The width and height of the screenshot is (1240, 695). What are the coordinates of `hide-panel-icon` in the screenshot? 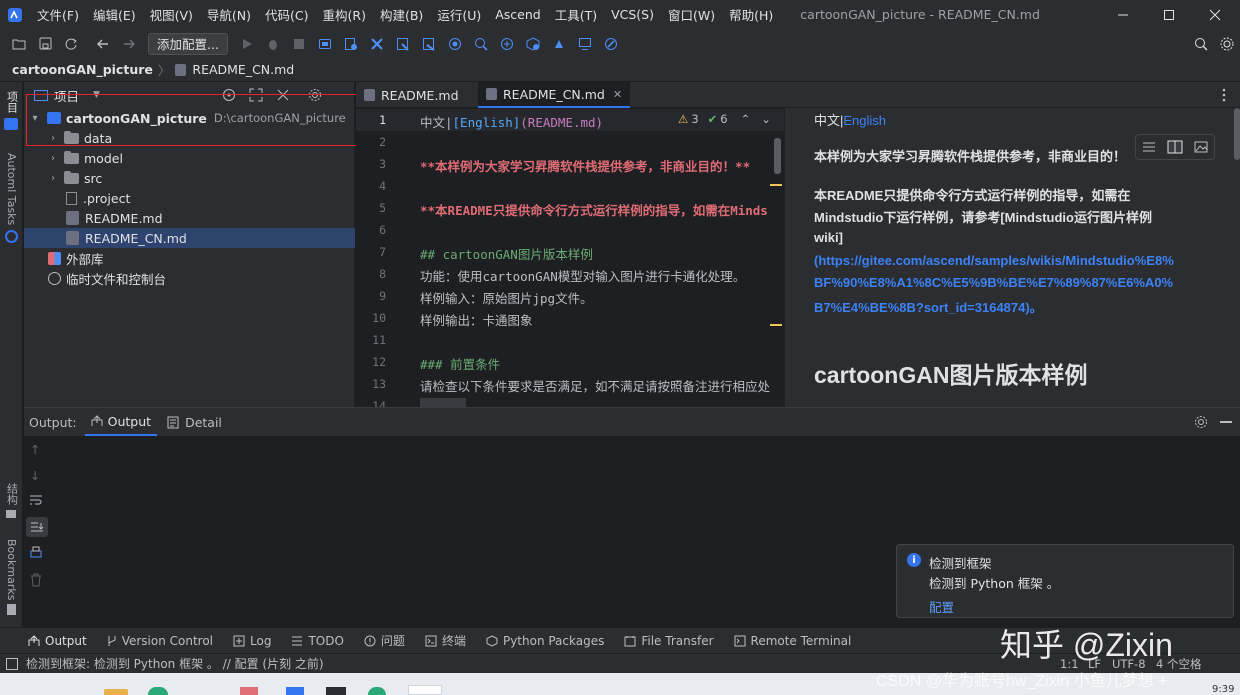 It's located at (1226, 422).